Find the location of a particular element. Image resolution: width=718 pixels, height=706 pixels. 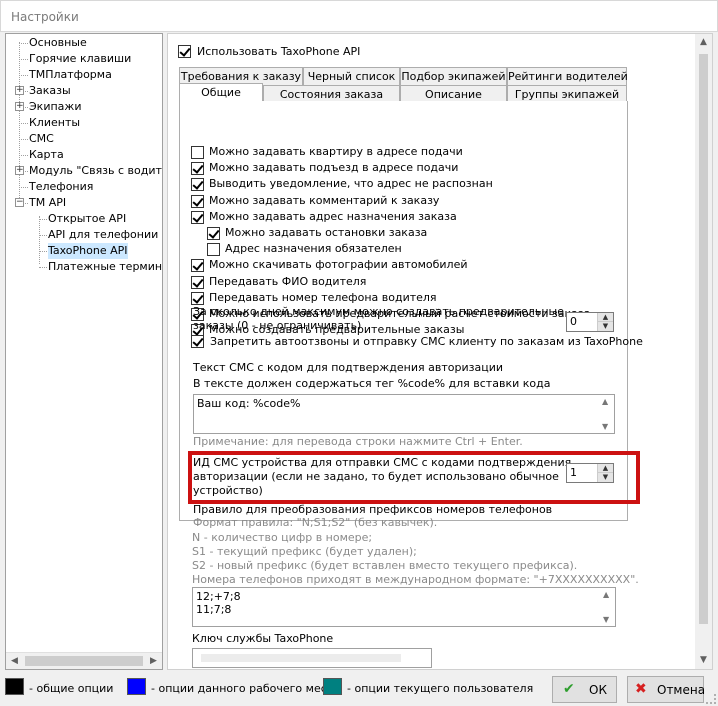

legend-label: - опции данного рабочего места is located at coordinates (245, 688).